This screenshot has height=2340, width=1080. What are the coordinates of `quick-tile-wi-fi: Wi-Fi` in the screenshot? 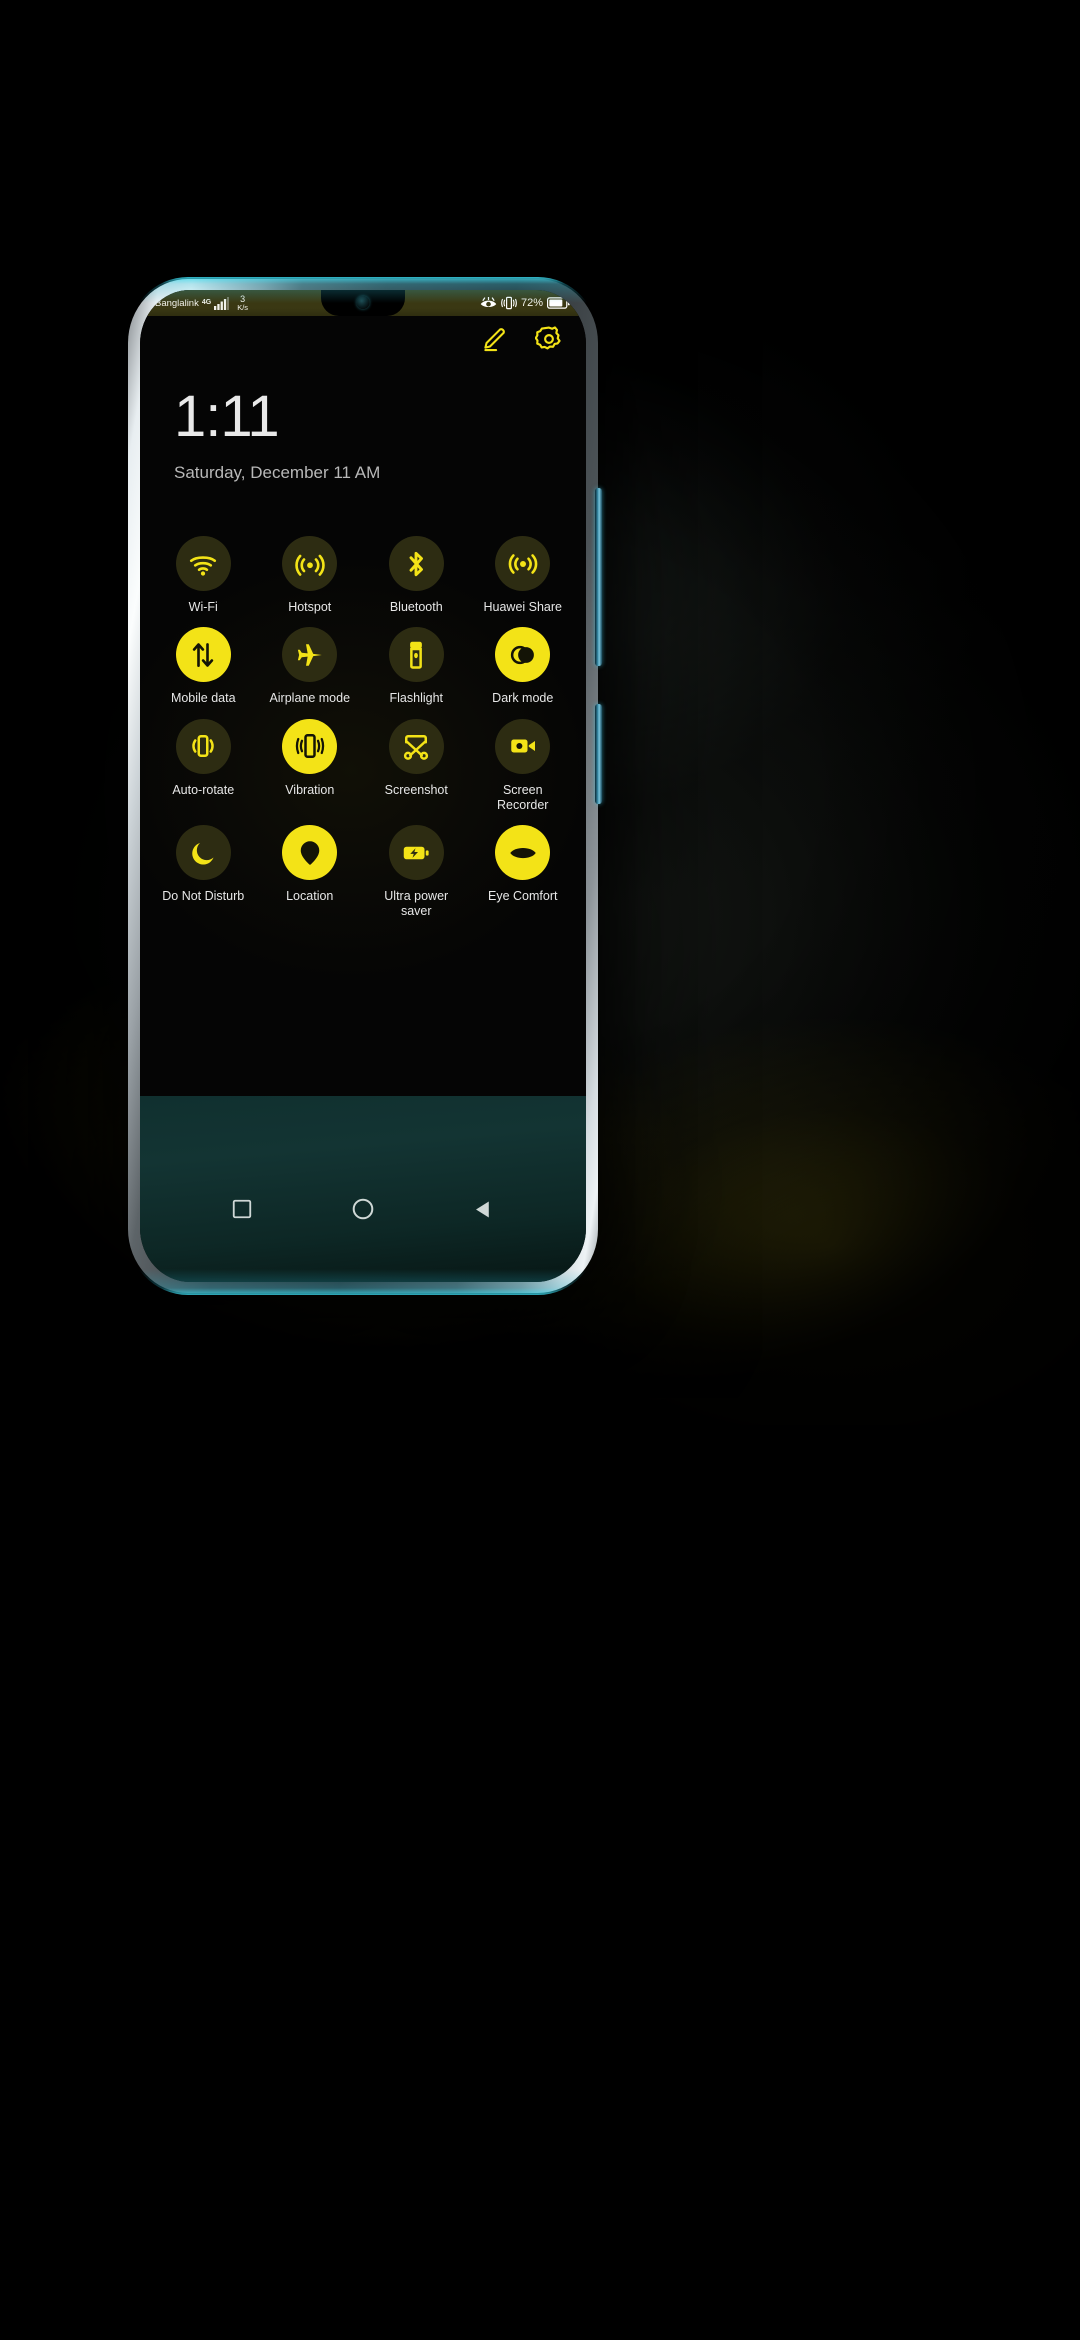 It's located at (203, 575).